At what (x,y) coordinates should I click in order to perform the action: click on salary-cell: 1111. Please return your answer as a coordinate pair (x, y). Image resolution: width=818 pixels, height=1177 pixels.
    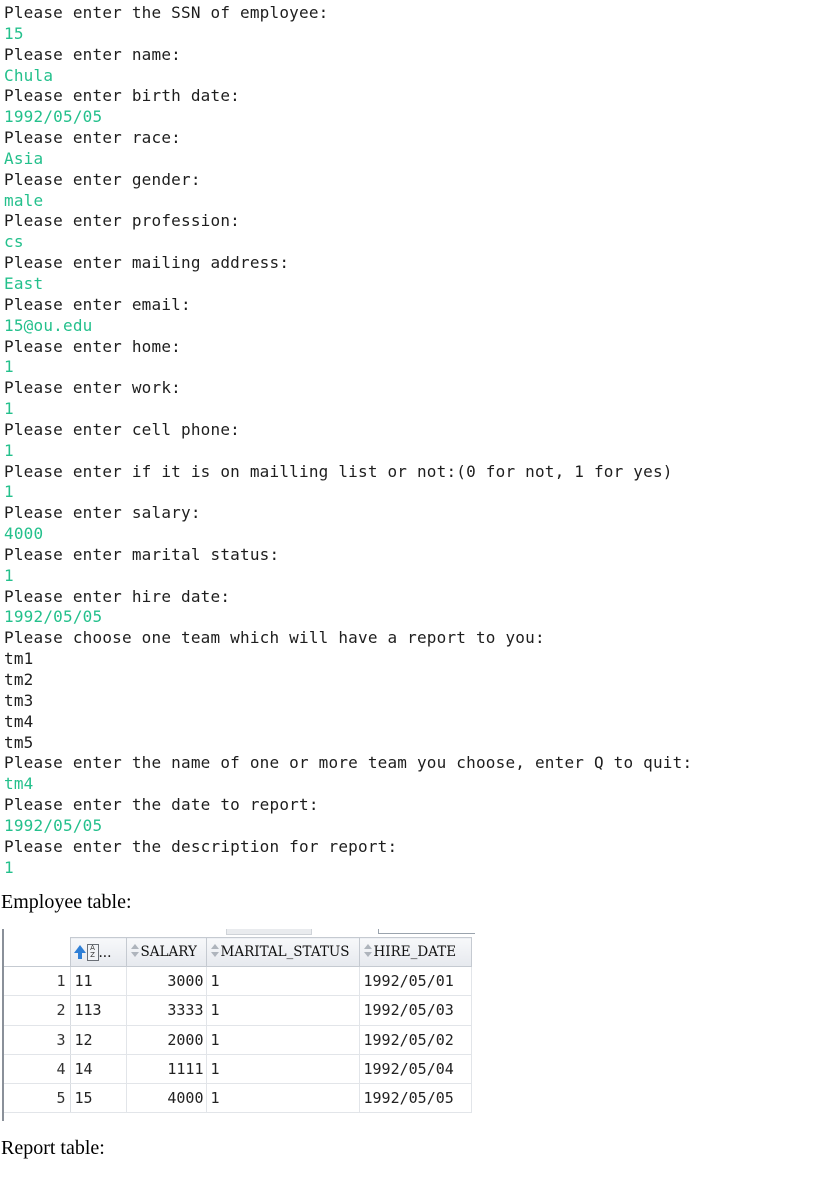
    Looking at the image, I should click on (166, 1069).